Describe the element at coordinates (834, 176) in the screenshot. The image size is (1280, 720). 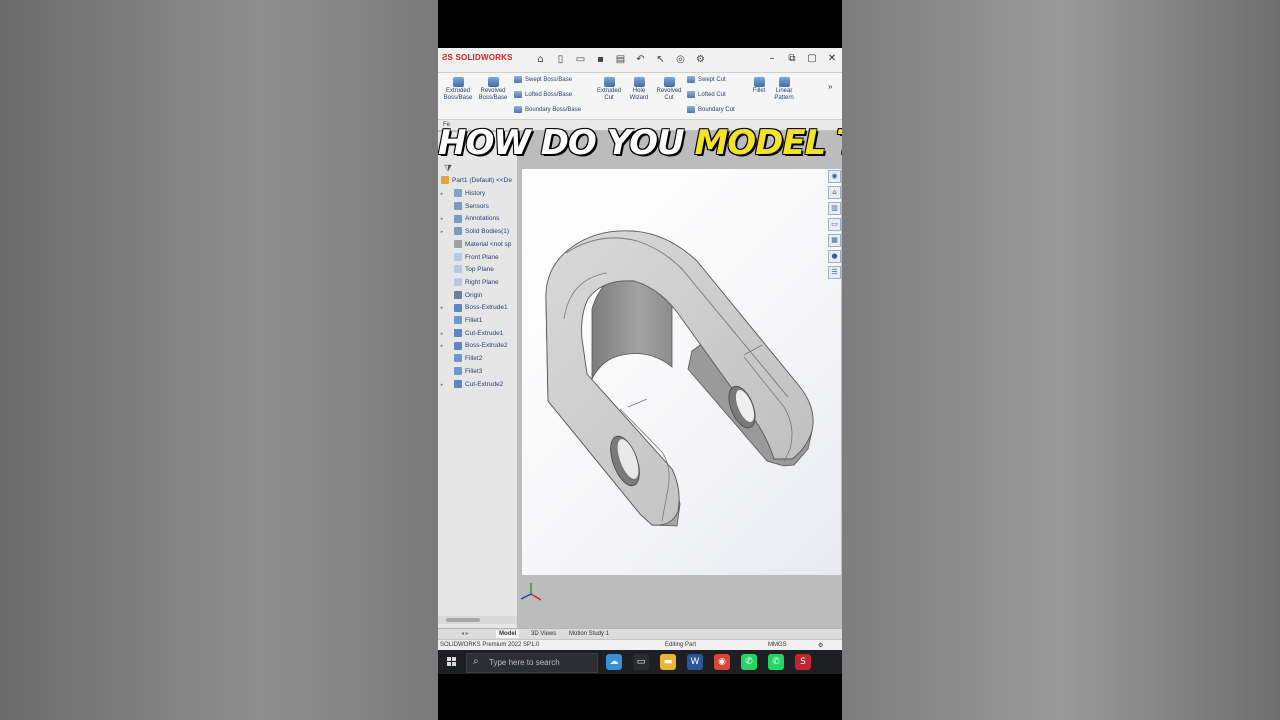
I see `solidworks-resources-icon: ◉` at that location.